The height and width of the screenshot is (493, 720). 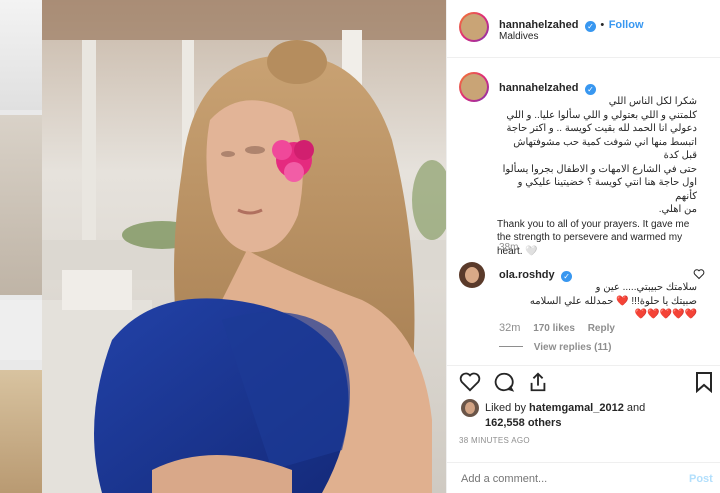 What do you see at coordinates (538, 25) in the screenshot?
I see `author-username: hannahelzahed` at bounding box center [538, 25].